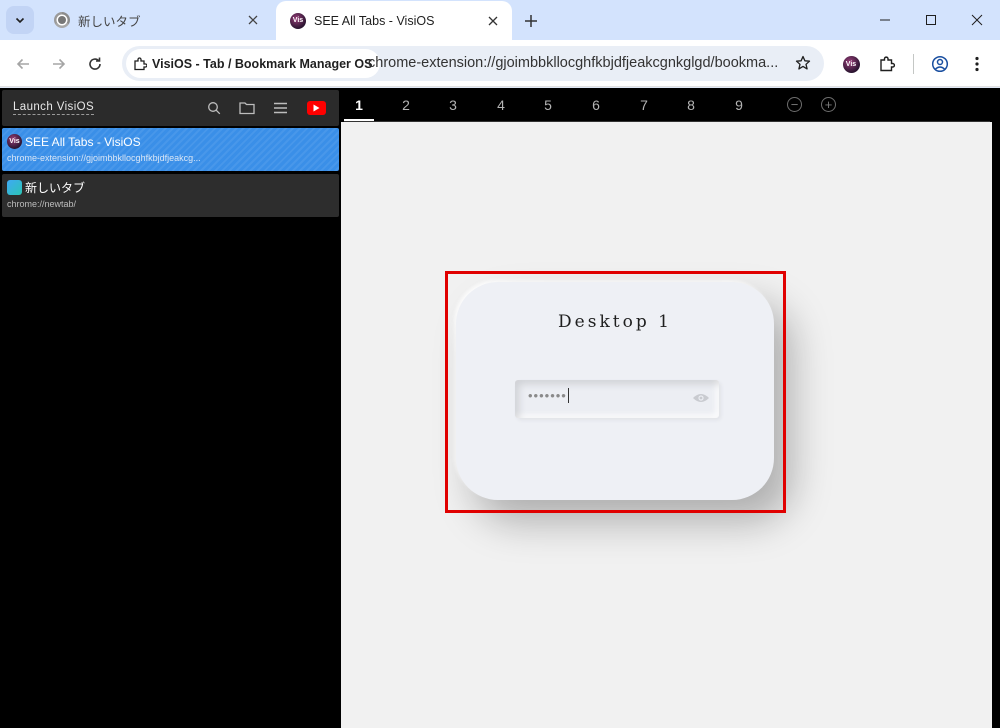 The width and height of the screenshot is (1000, 728). I want to click on maximize-icon, so click(931, 20).